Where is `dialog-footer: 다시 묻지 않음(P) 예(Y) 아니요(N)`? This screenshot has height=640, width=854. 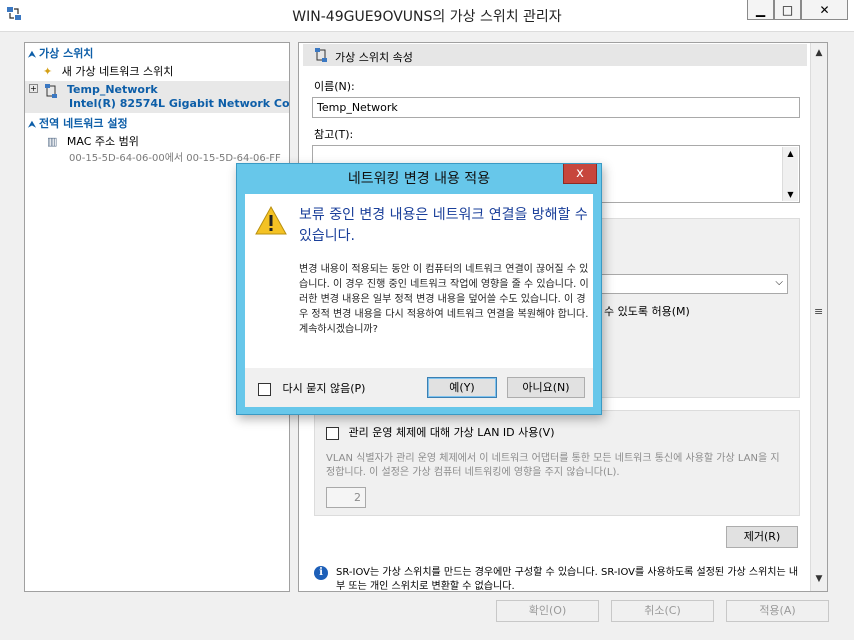 dialog-footer: 다시 묻지 않음(P) 예(Y) 아니요(N) is located at coordinates (419, 387).